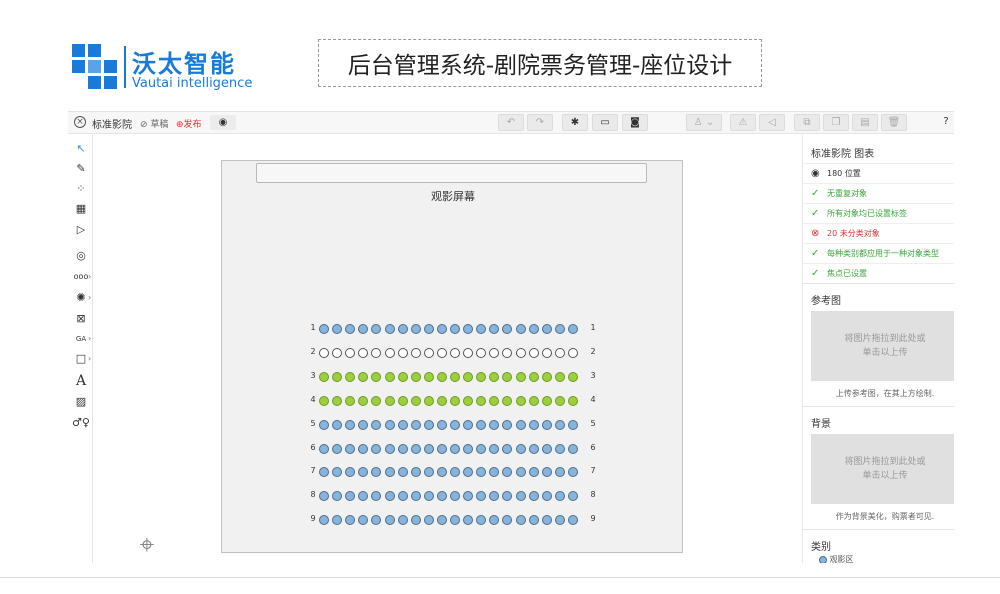  I want to click on zoom-out-button: −, so click(133, 561).